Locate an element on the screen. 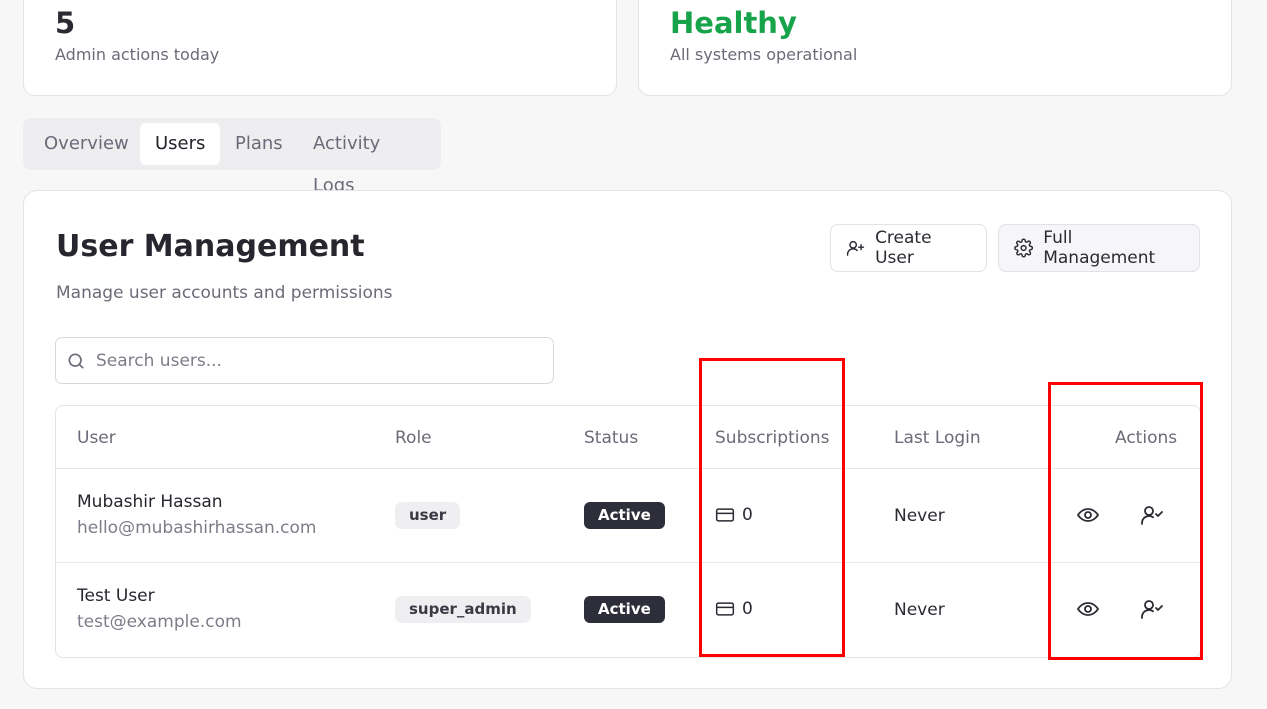 The height and width of the screenshot is (709, 1267). column-header-role: Role is located at coordinates (413, 438).